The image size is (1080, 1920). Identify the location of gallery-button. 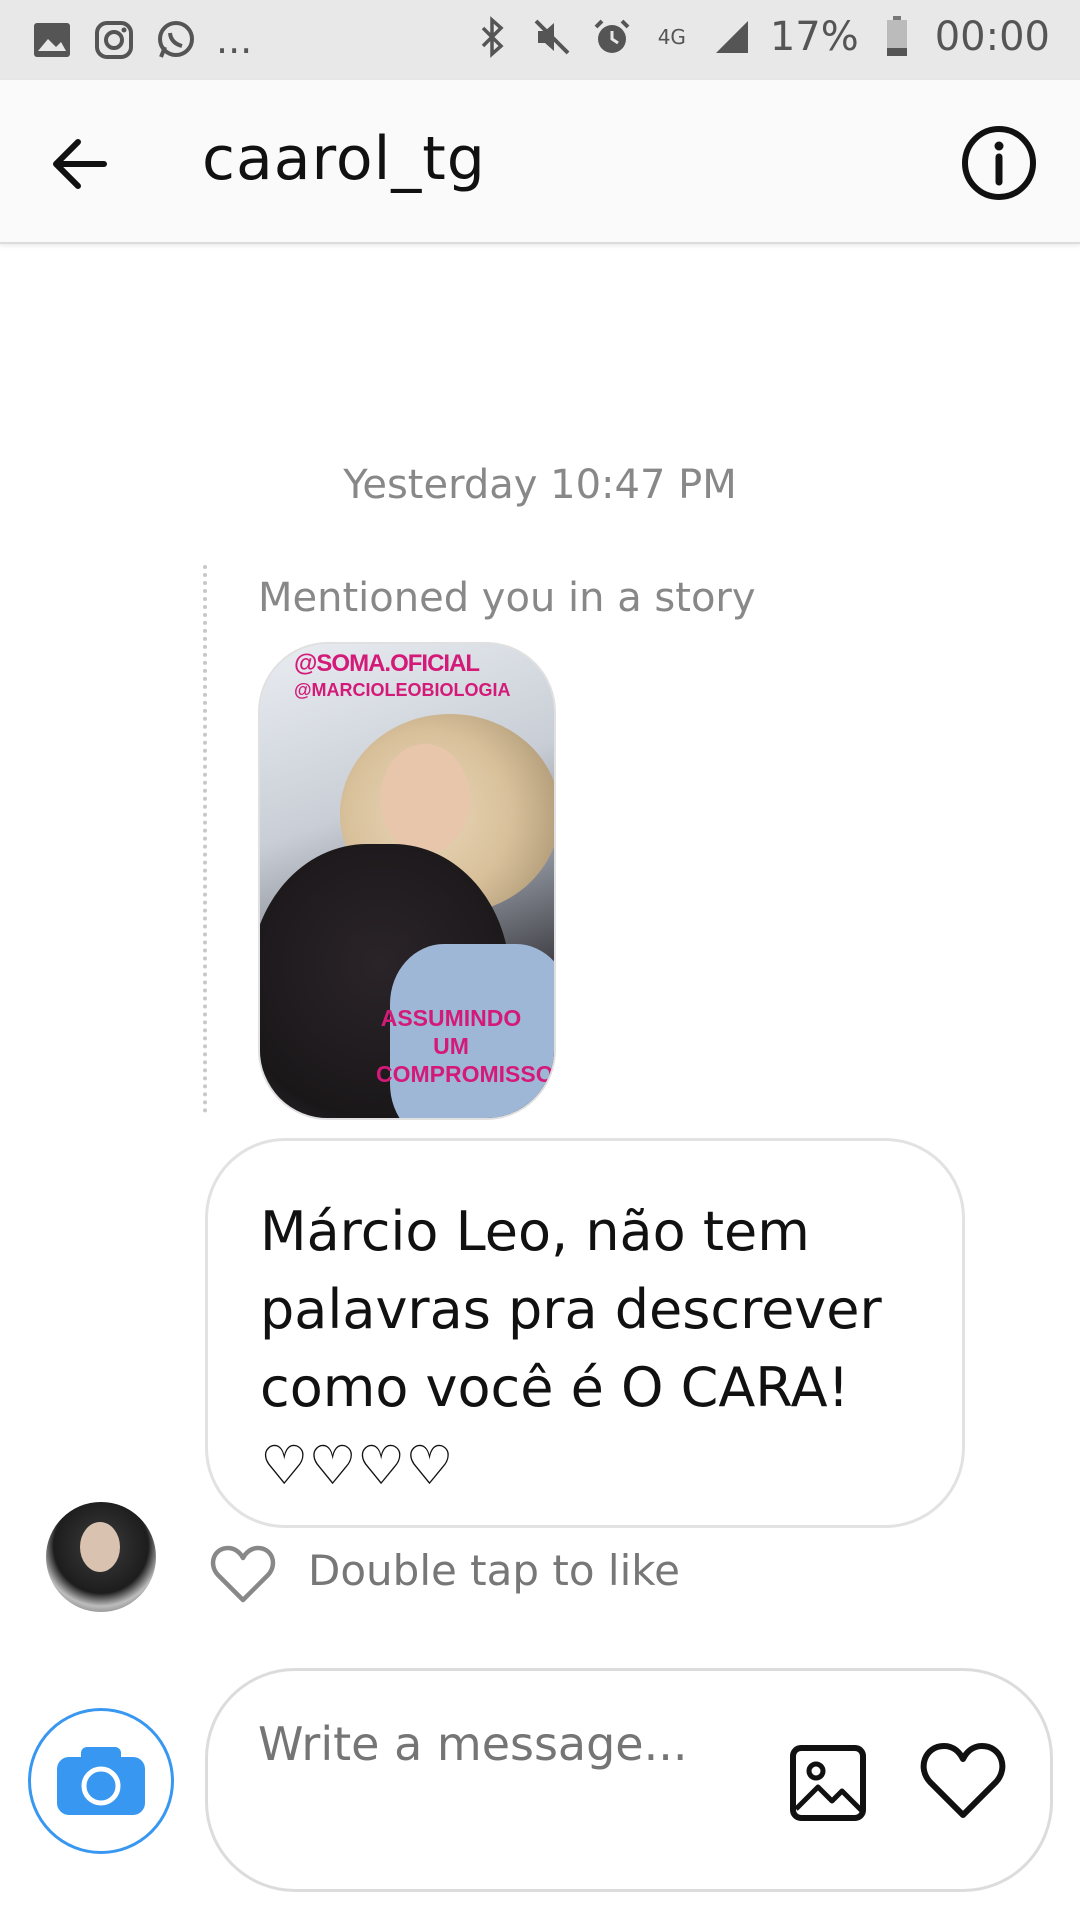
(828, 1783).